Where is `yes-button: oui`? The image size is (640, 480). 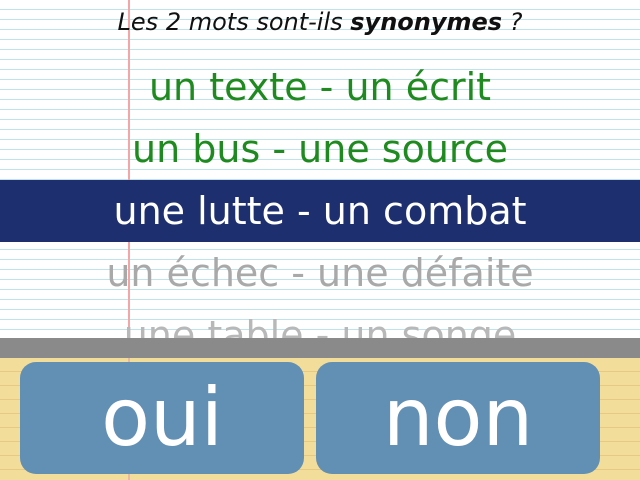 yes-button: oui is located at coordinates (162, 418).